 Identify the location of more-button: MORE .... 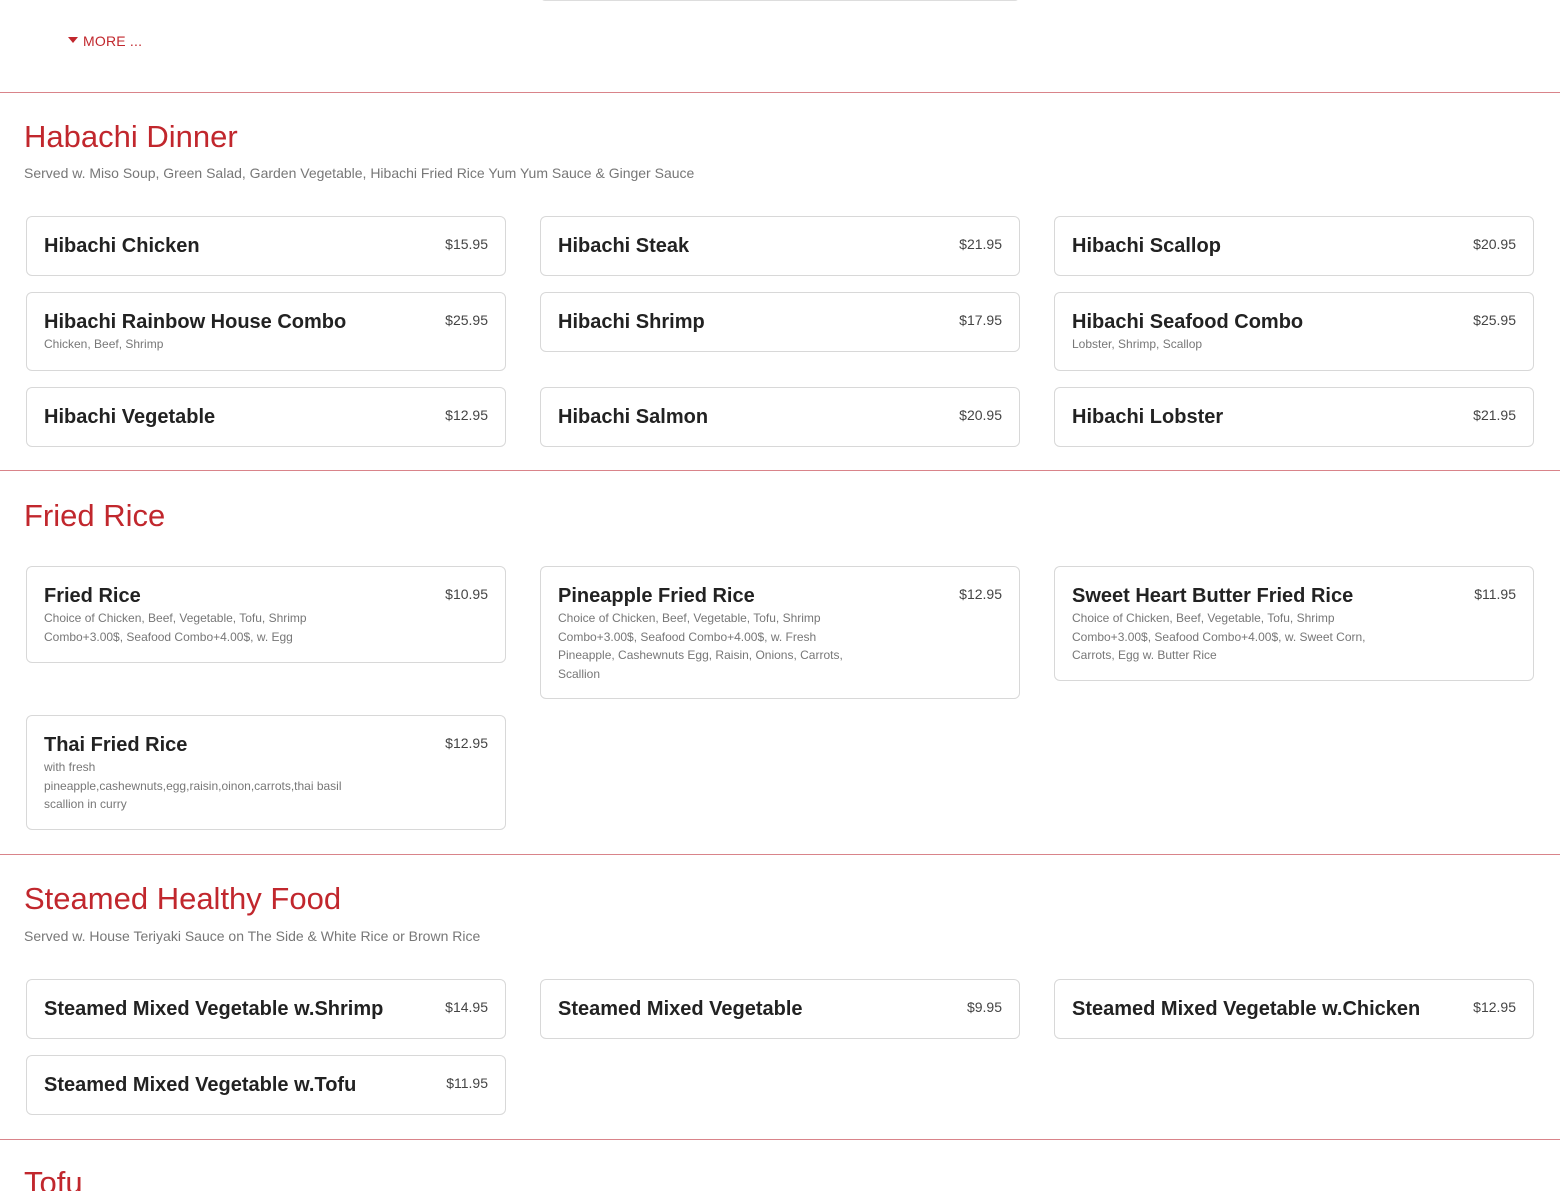
(105, 41).